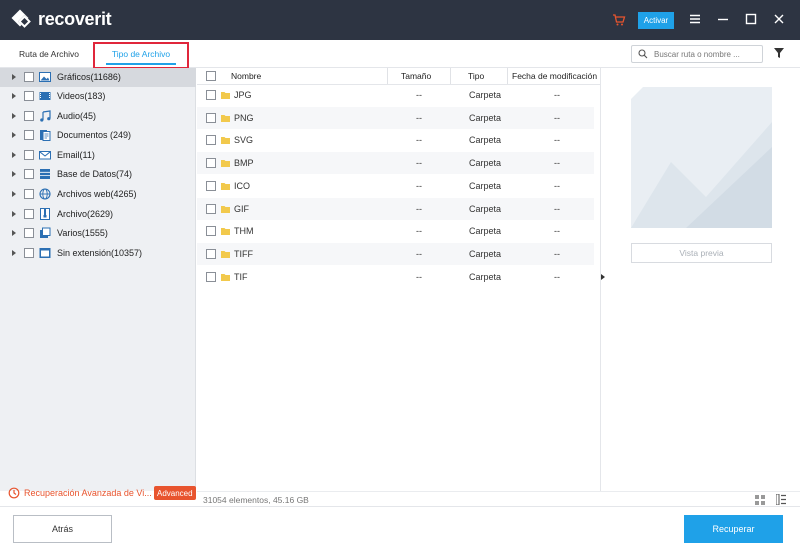 The height and width of the screenshot is (553, 800). I want to click on column-divider, so click(387, 76).